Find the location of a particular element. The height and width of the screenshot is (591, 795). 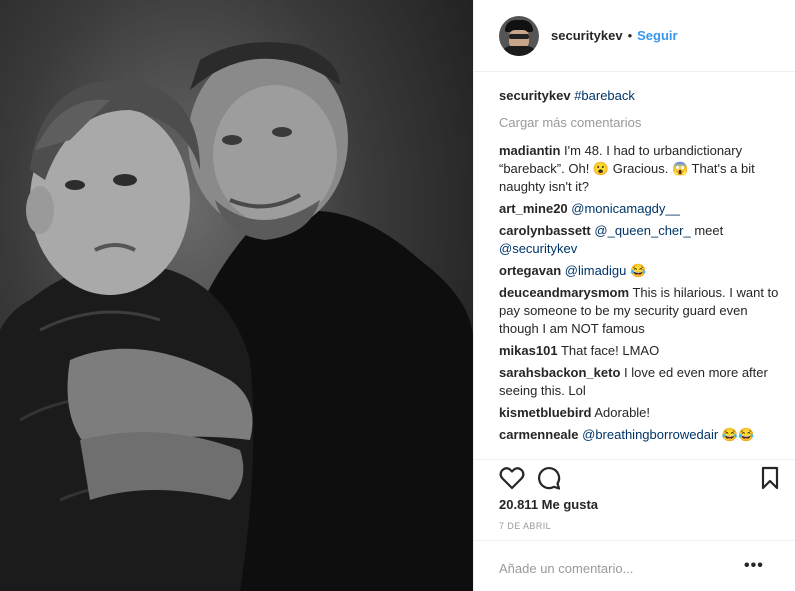

comment-username: deuceandmarysmom is located at coordinates (564, 292).